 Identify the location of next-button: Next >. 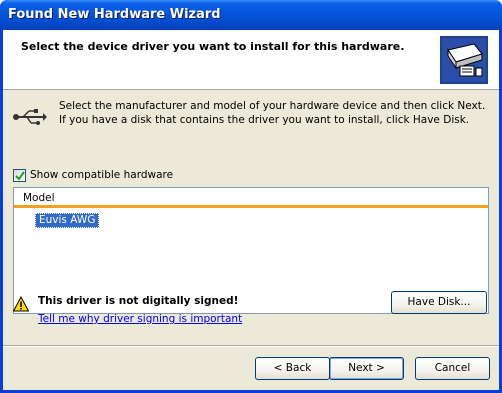
(366, 368).